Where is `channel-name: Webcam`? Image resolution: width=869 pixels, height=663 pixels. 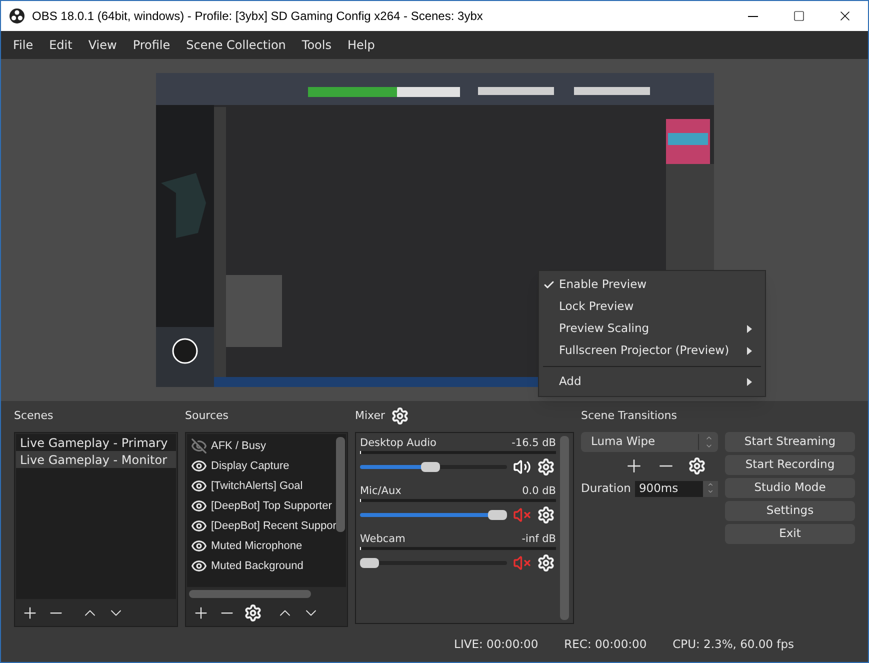 channel-name: Webcam is located at coordinates (383, 539).